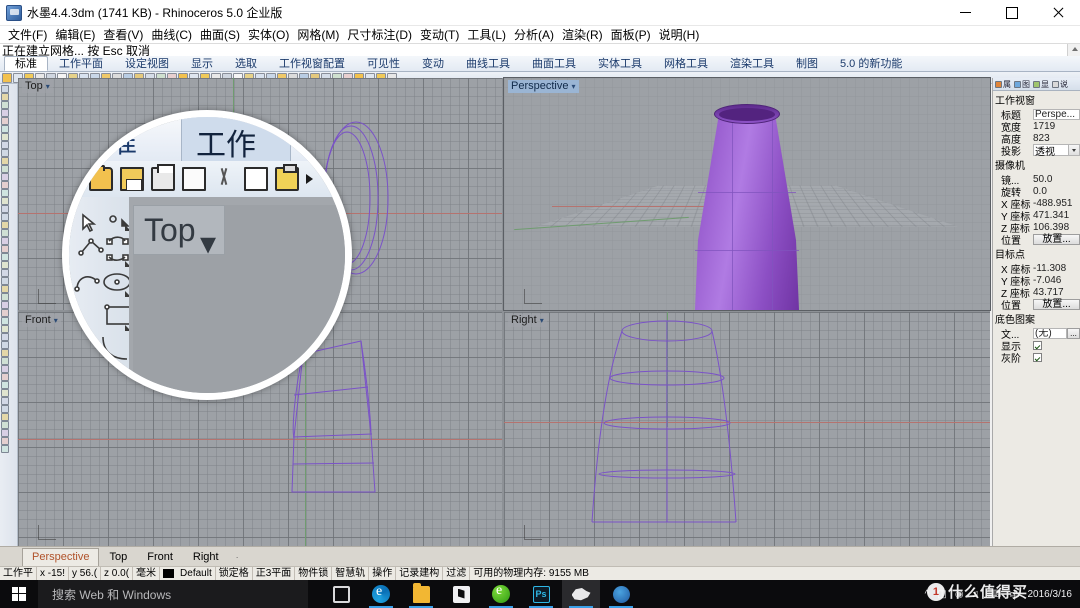 Image resolution: width=1080 pixels, height=608 pixels. Describe the element at coordinates (871, 63) in the screenshot. I see `toolbar-tab-15: 5.0 的新功能` at that location.